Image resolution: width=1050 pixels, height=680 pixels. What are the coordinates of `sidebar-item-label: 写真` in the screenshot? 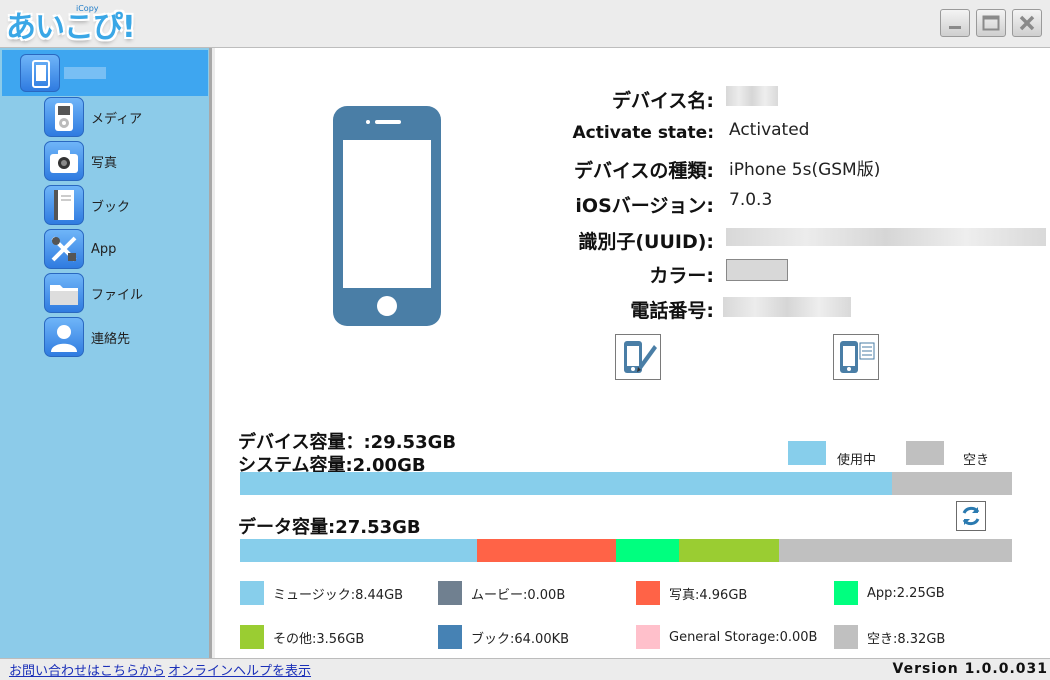 It's located at (104, 163).